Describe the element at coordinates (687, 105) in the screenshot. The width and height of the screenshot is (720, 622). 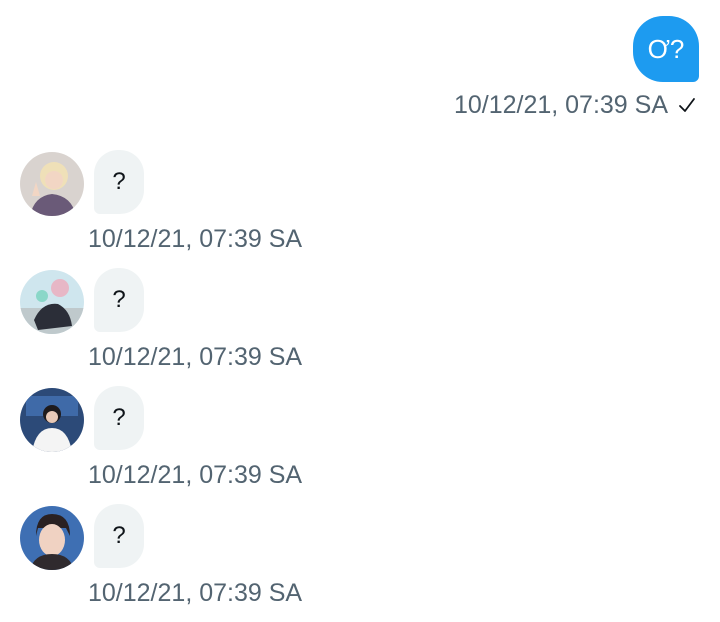
I see `check-icon` at that location.